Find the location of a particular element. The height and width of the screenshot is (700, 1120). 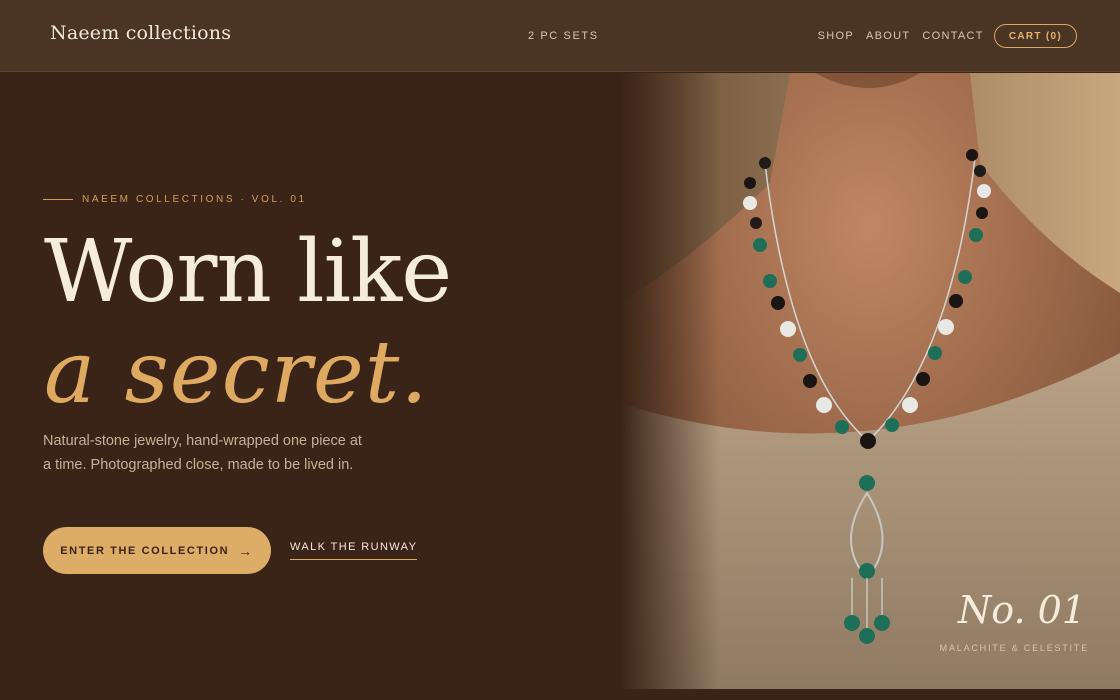

cart-button: CART (0) is located at coordinates (1035, 36).